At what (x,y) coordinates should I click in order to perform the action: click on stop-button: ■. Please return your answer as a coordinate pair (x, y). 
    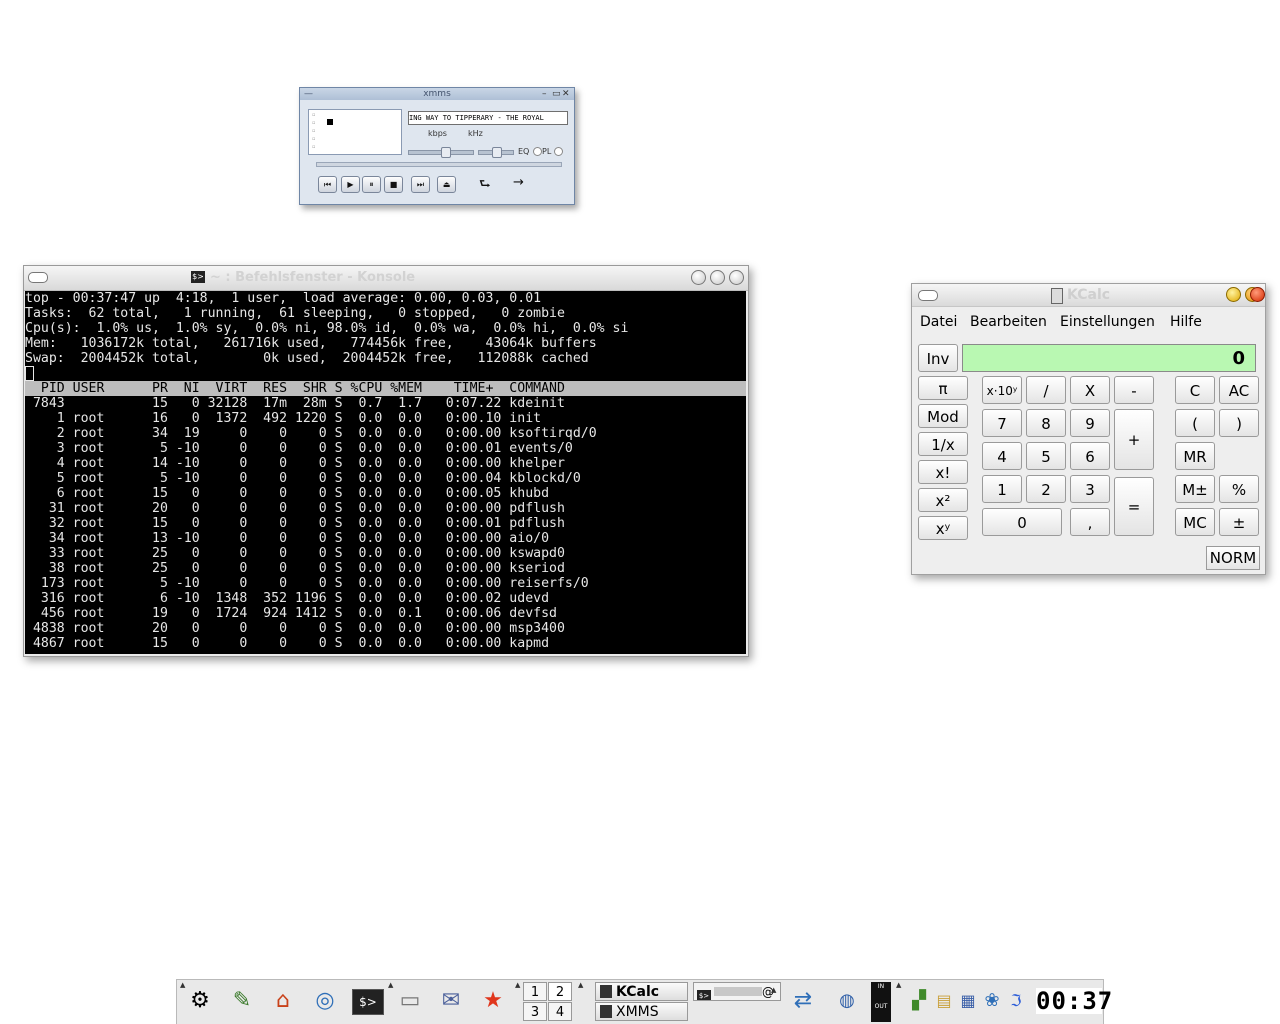
    Looking at the image, I should click on (393, 184).